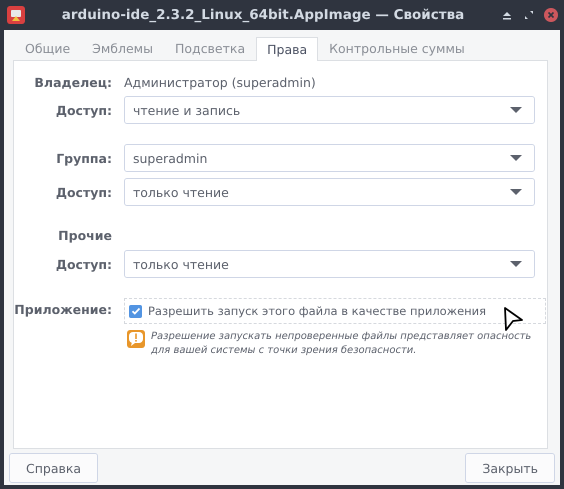 This screenshot has height=489, width=564. Describe the element at coordinates (341, 344) in the screenshot. I see `warning-text: Разрешение запускать непроверенные файлы представляет опасность для вашей системы с точки зрения безопасности.` at that location.